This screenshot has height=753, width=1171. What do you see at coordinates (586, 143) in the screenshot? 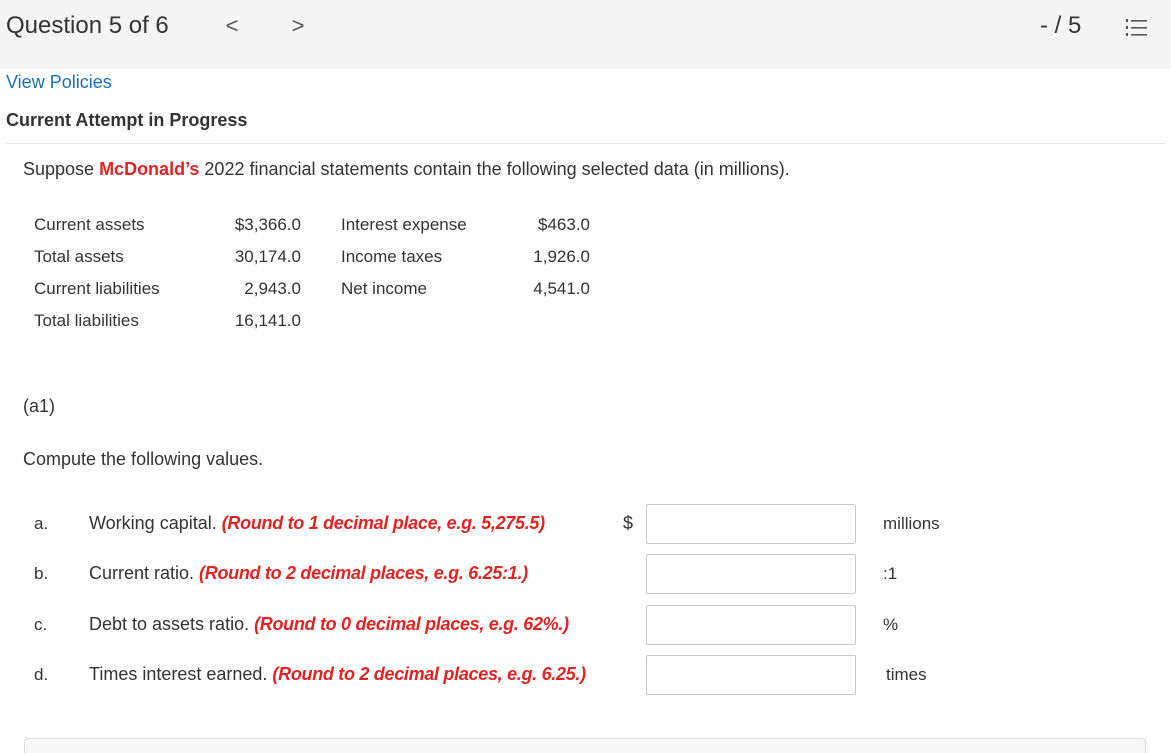
I see `divider` at bounding box center [586, 143].